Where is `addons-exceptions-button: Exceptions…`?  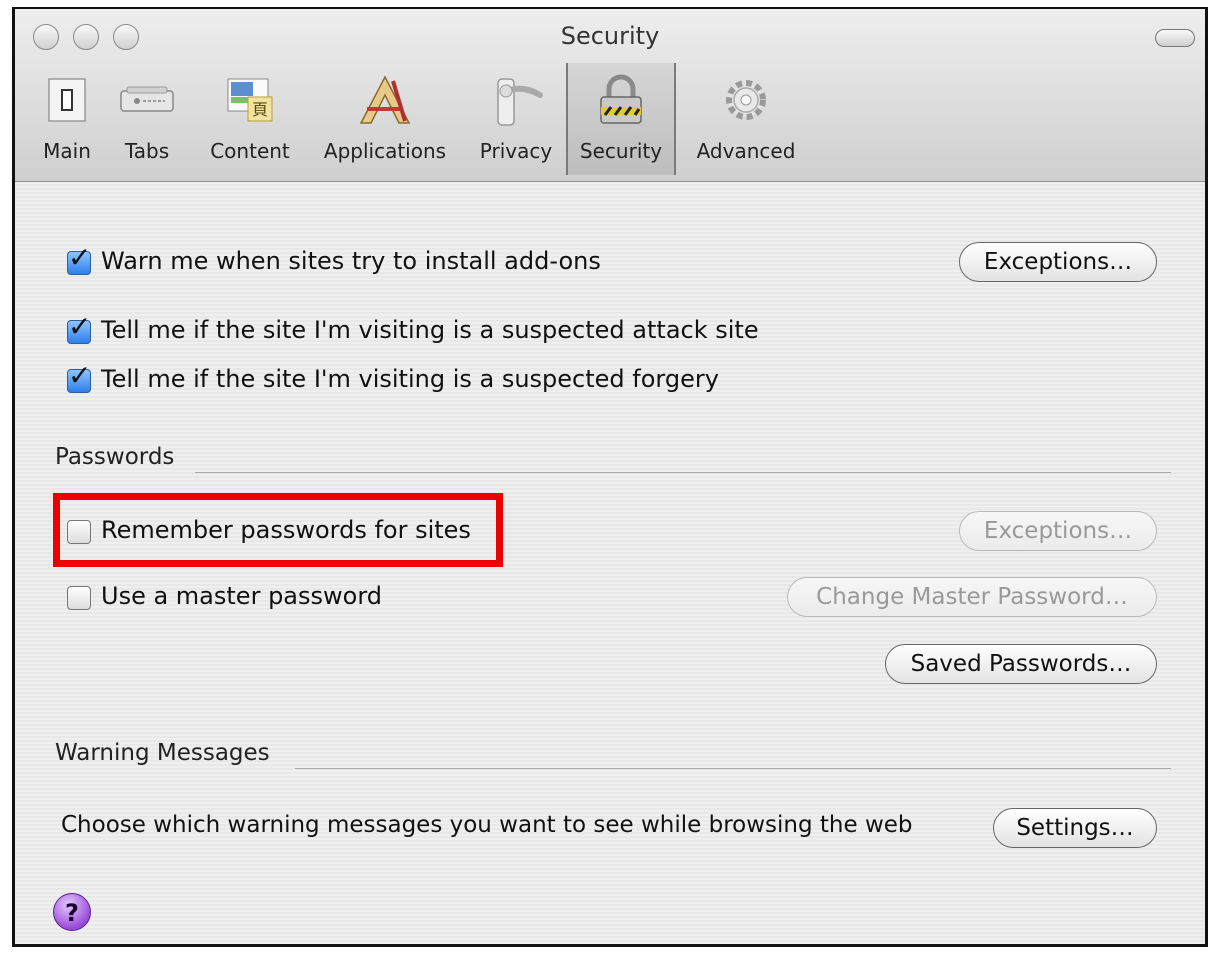 addons-exceptions-button: Exceptions… is located at coordinates (1058, 262).